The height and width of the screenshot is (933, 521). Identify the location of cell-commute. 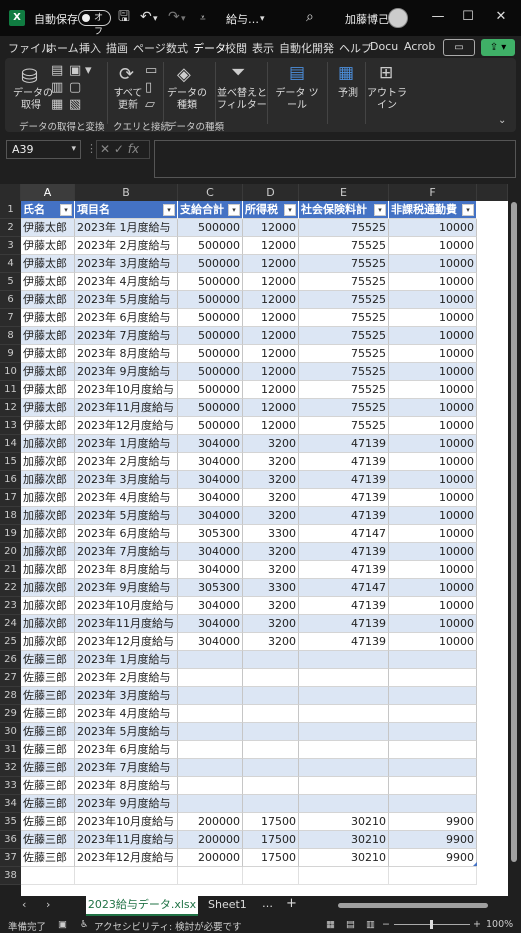
(433, 804).